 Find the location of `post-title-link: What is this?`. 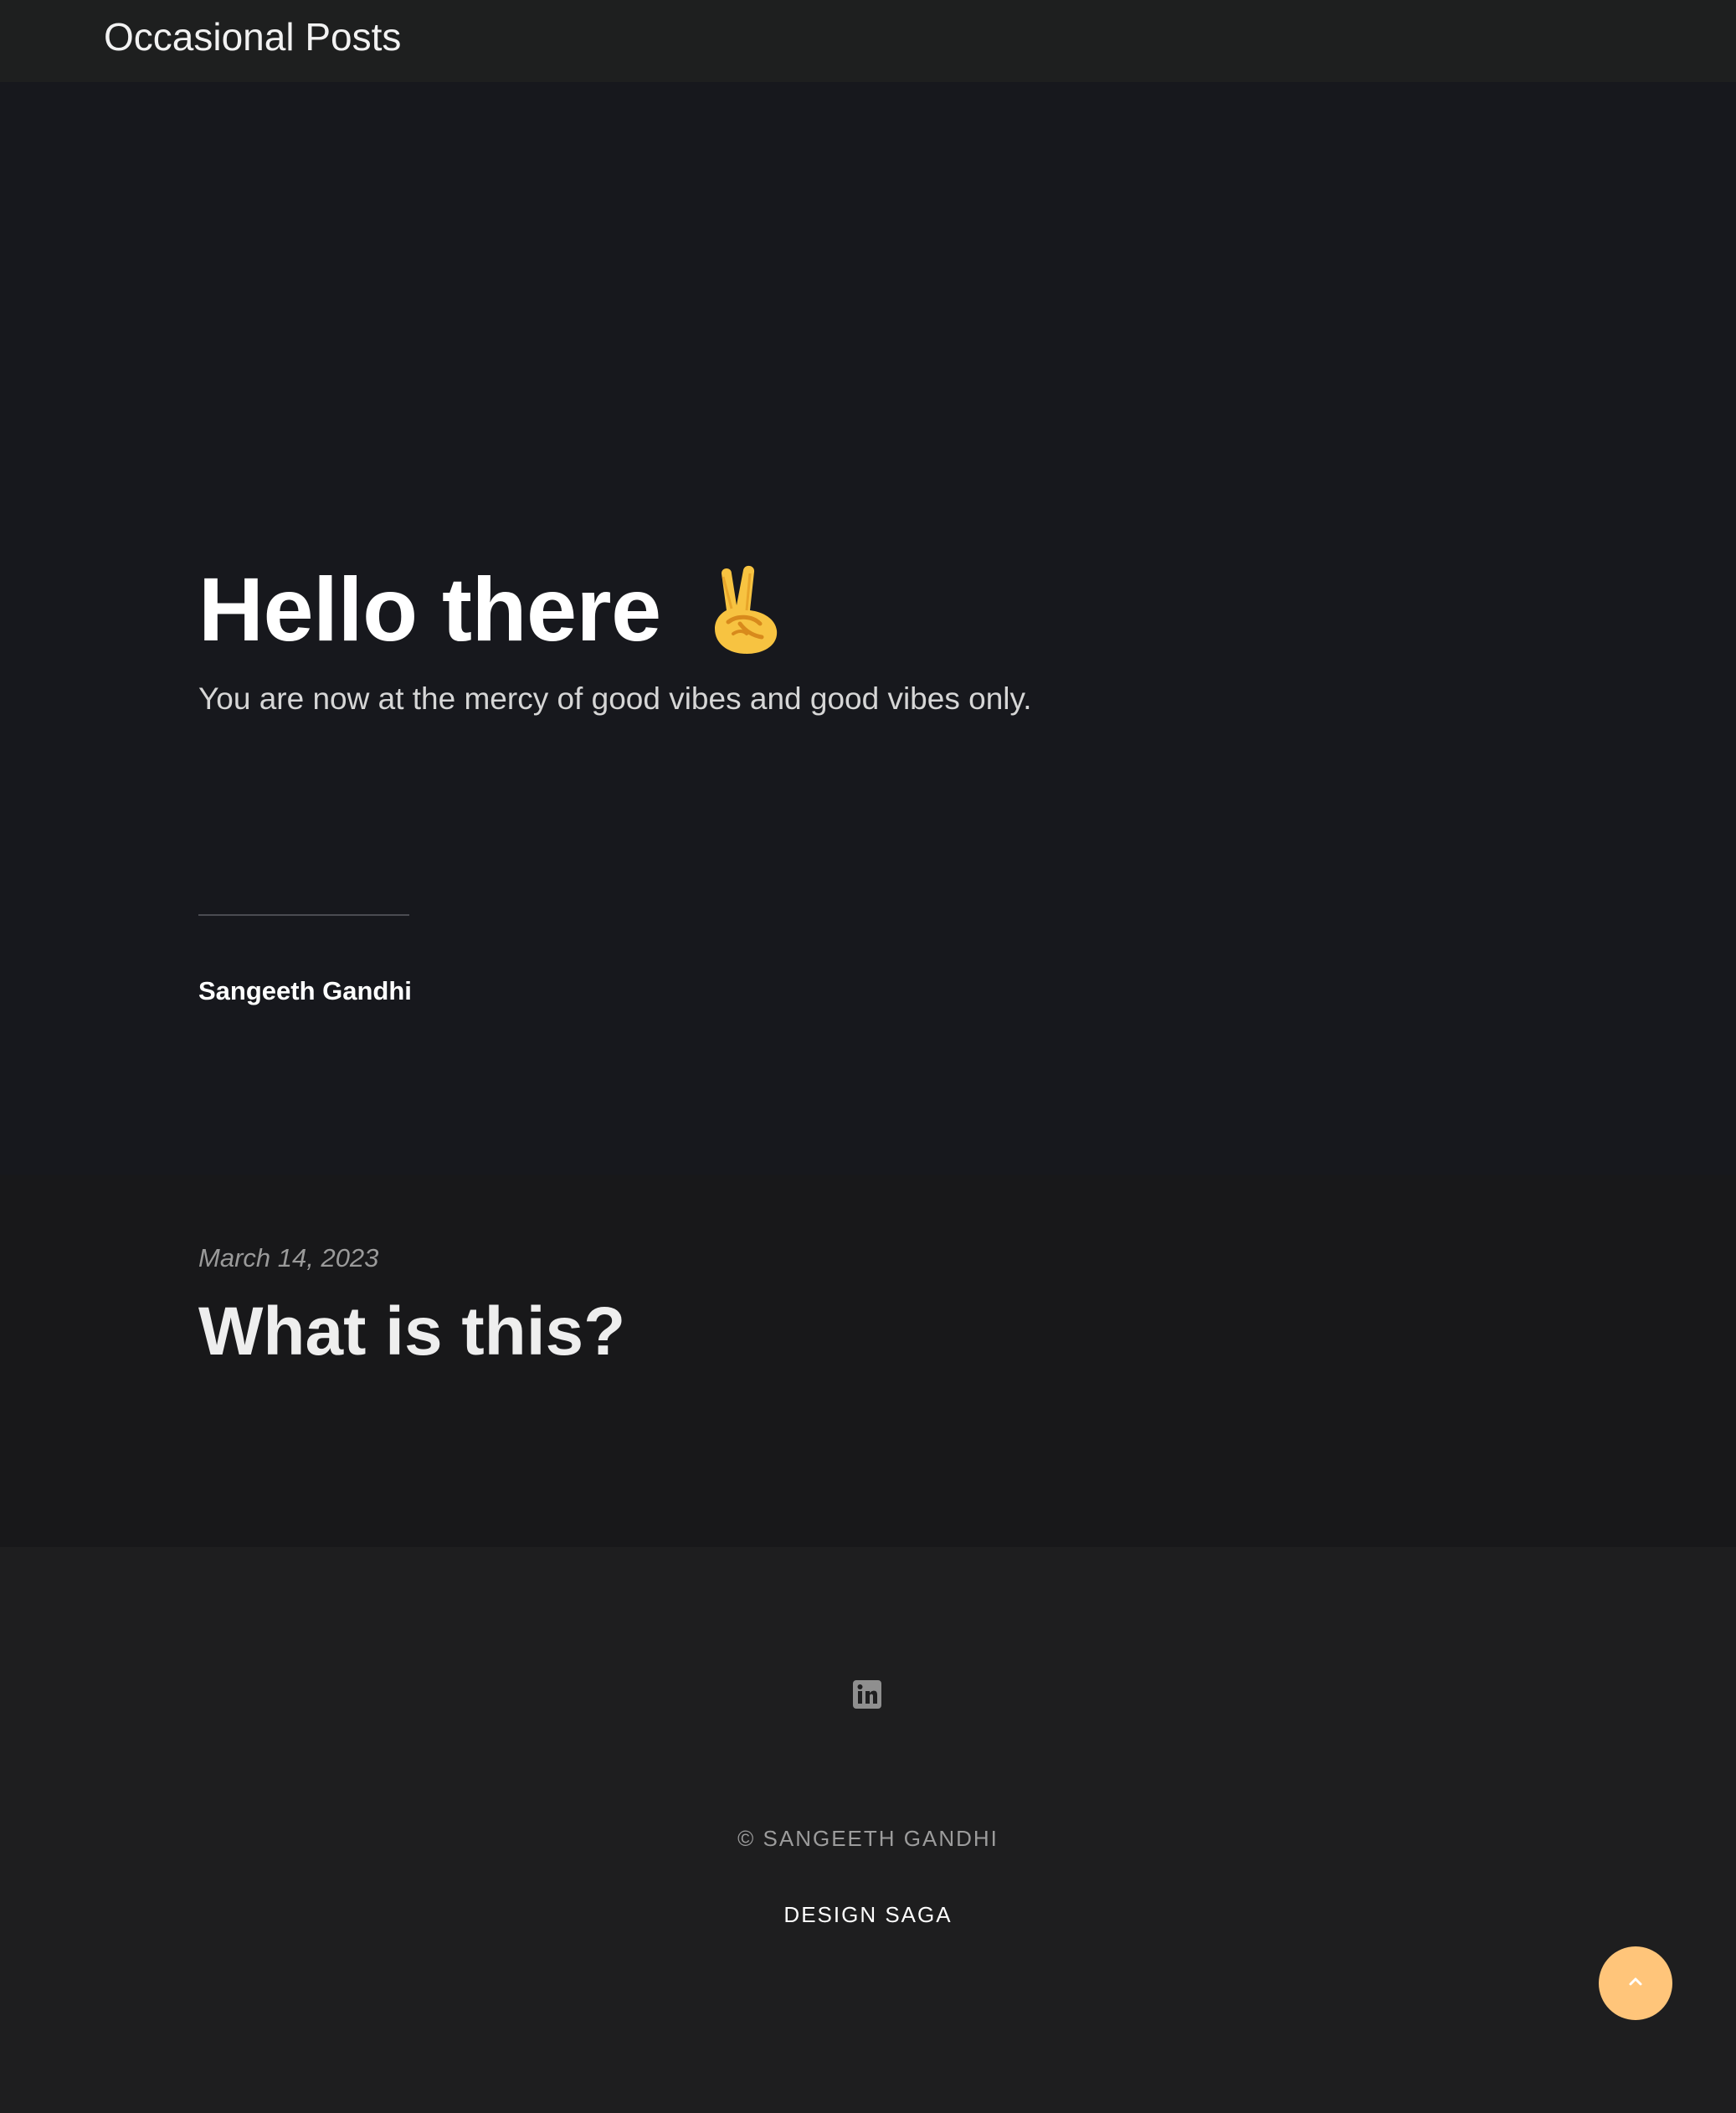

post-title-link: What is this? is located at coordinates (411, 1332).